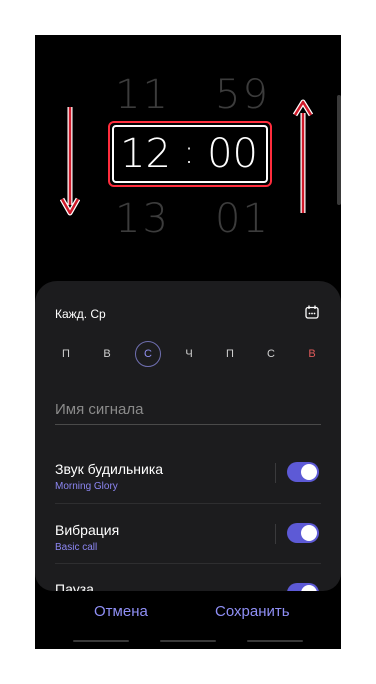 The height and width of the screenshot is (684, 376). I want to click on day-tuesday: В, so click(107, 354).